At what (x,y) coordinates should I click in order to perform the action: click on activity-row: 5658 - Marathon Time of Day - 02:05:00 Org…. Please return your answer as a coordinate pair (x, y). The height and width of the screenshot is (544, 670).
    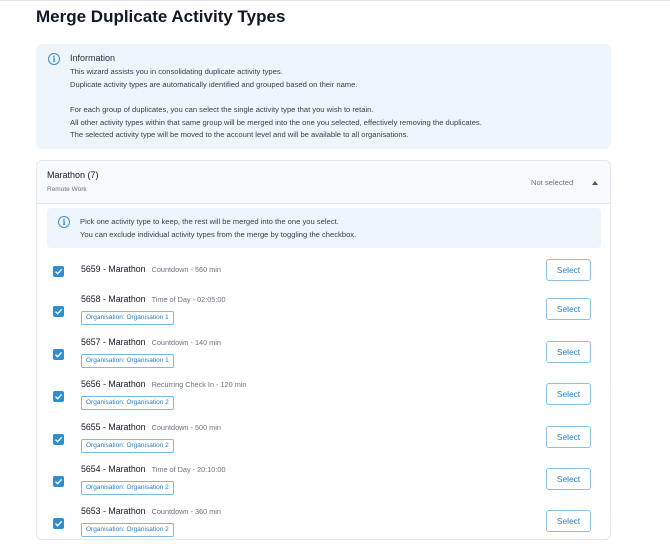
    Looking at the image, I should click on (323, 312).